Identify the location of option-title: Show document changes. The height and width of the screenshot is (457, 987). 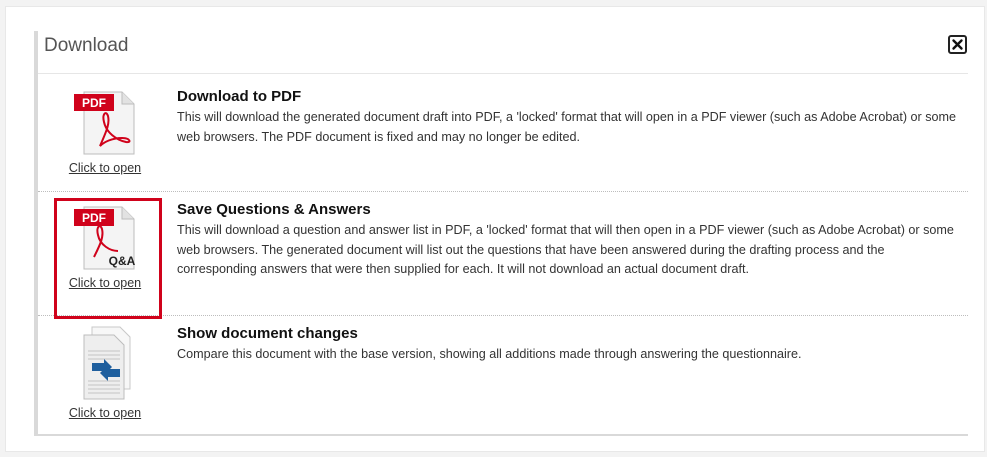
(267, 333).